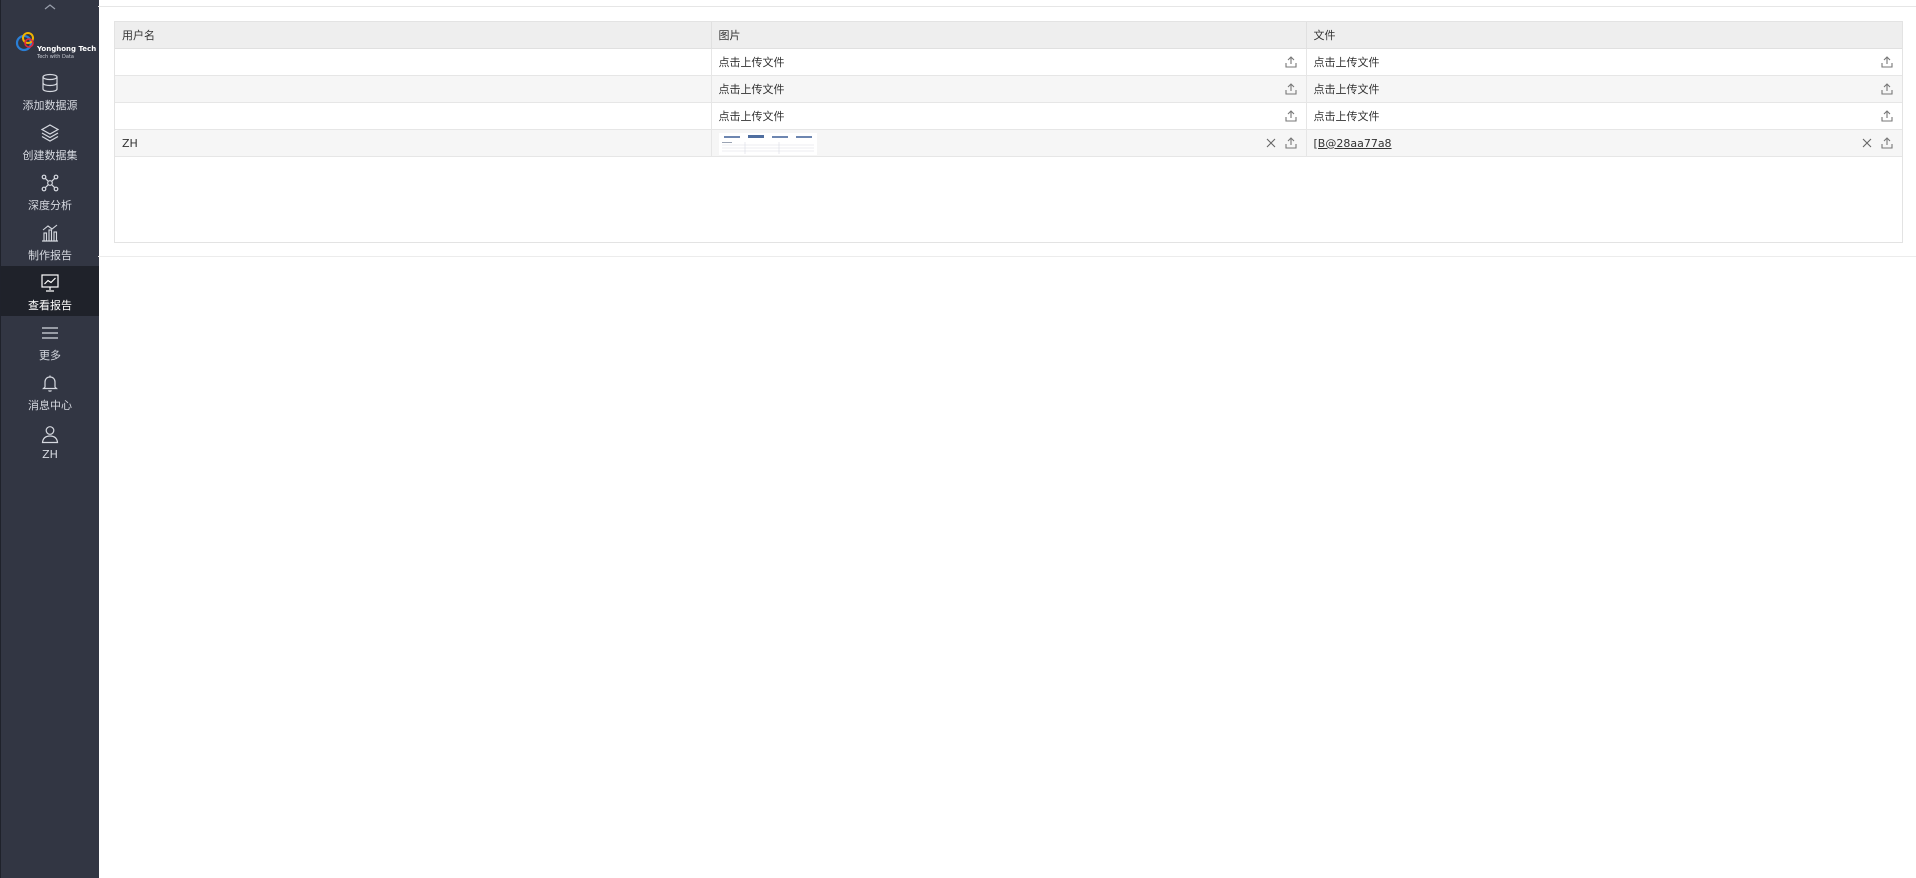  What do you see at coordinates (50, 305) in the screenshot?
I see `sidebar-item-label: 查看报告` at bounding box center [50, 305].